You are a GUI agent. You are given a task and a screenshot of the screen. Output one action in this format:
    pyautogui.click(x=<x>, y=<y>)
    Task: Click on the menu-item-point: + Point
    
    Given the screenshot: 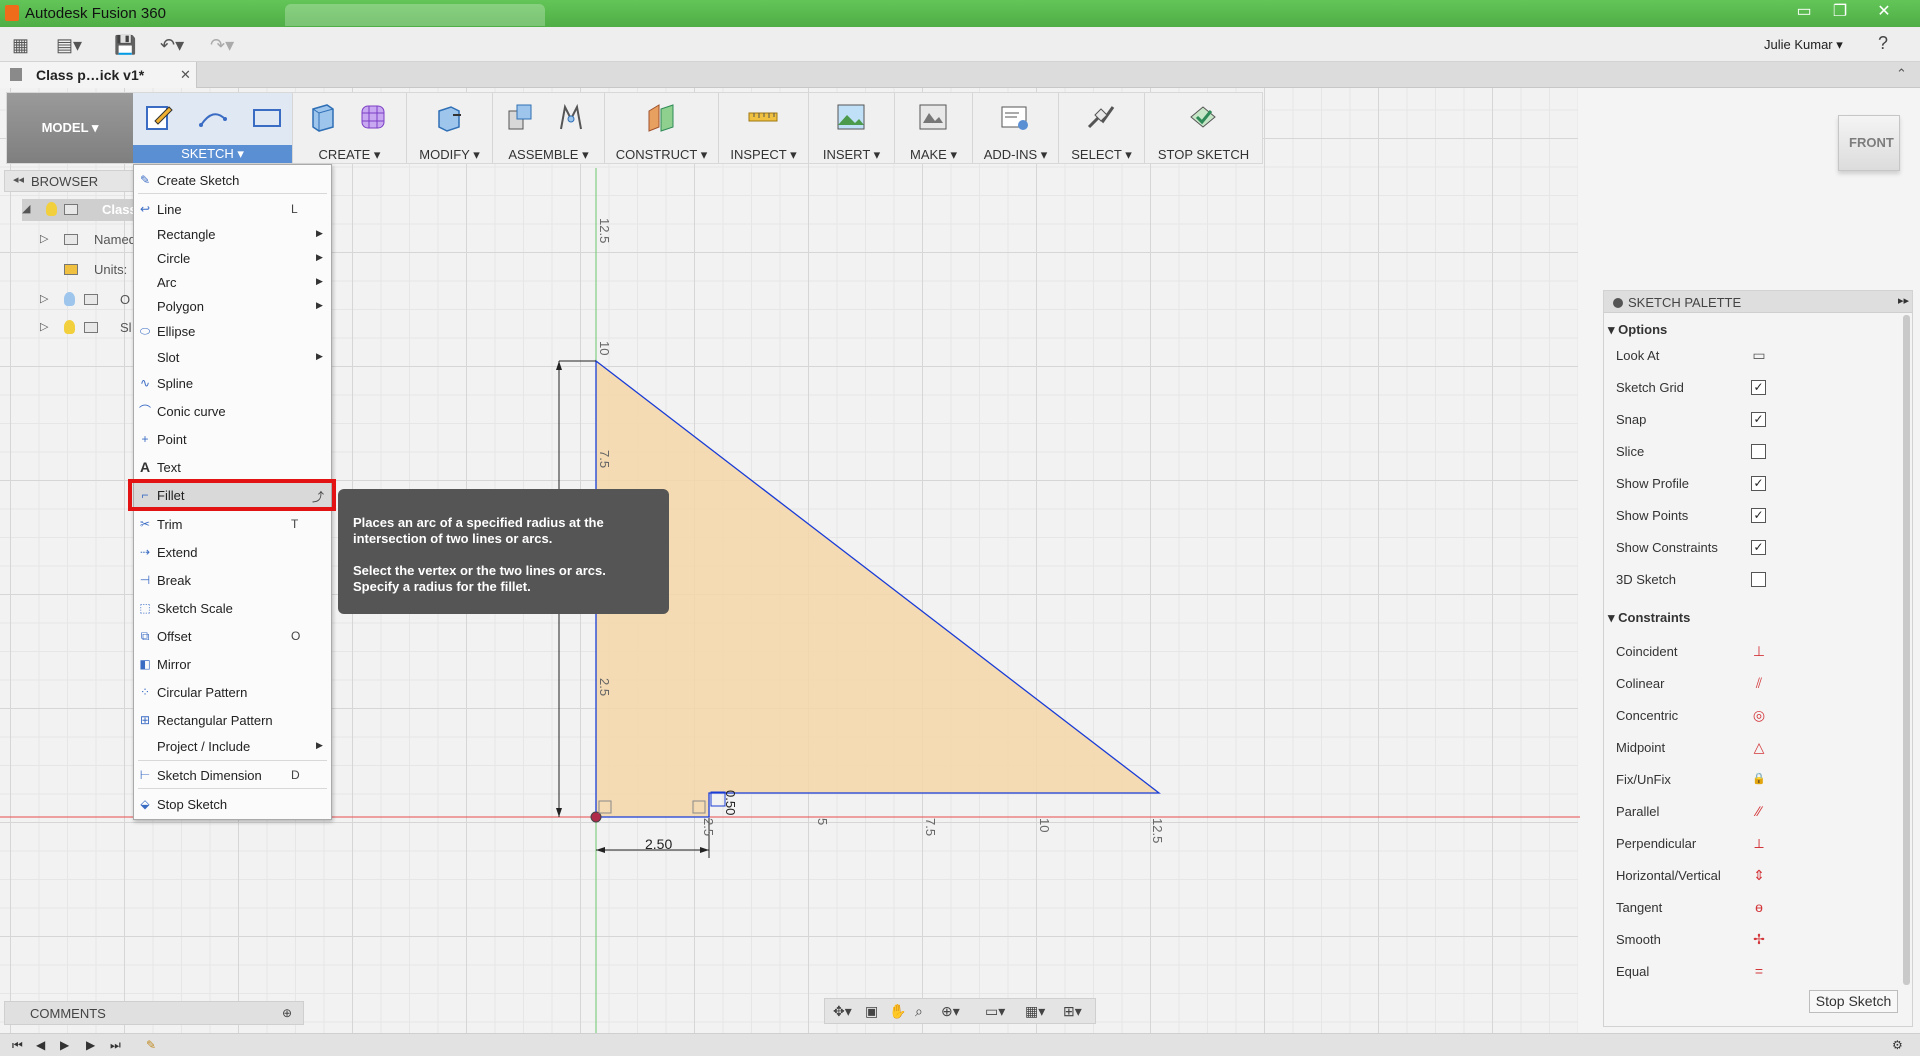 What is the action you would take?
    pyautogui.click(x=232, y=439)
    